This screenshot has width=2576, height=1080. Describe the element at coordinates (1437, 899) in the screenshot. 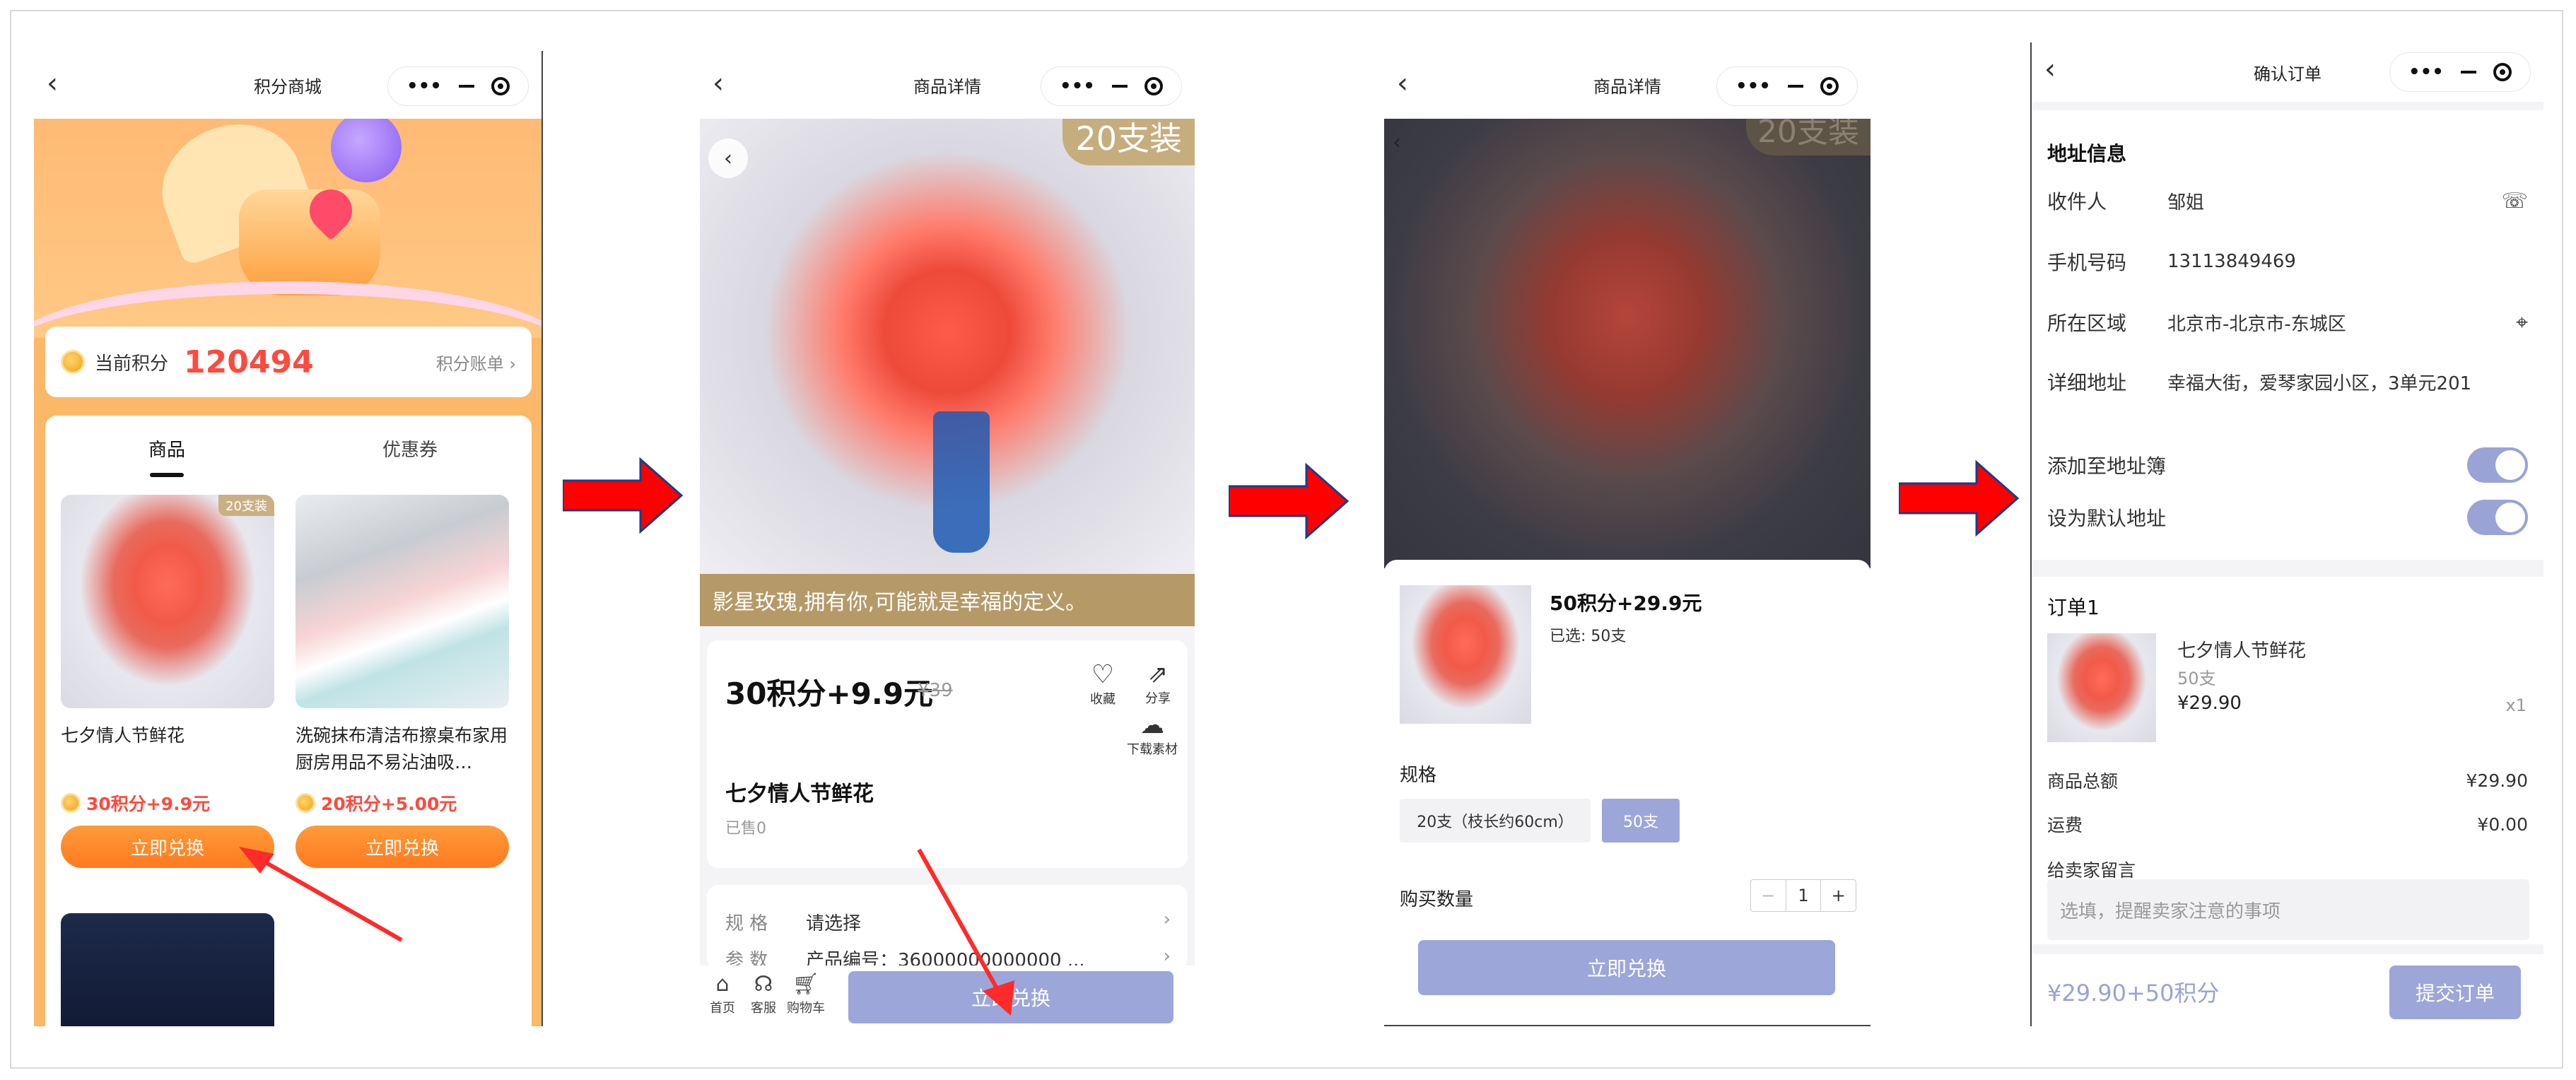

I see `quantity-label: 购买数量` at that location.